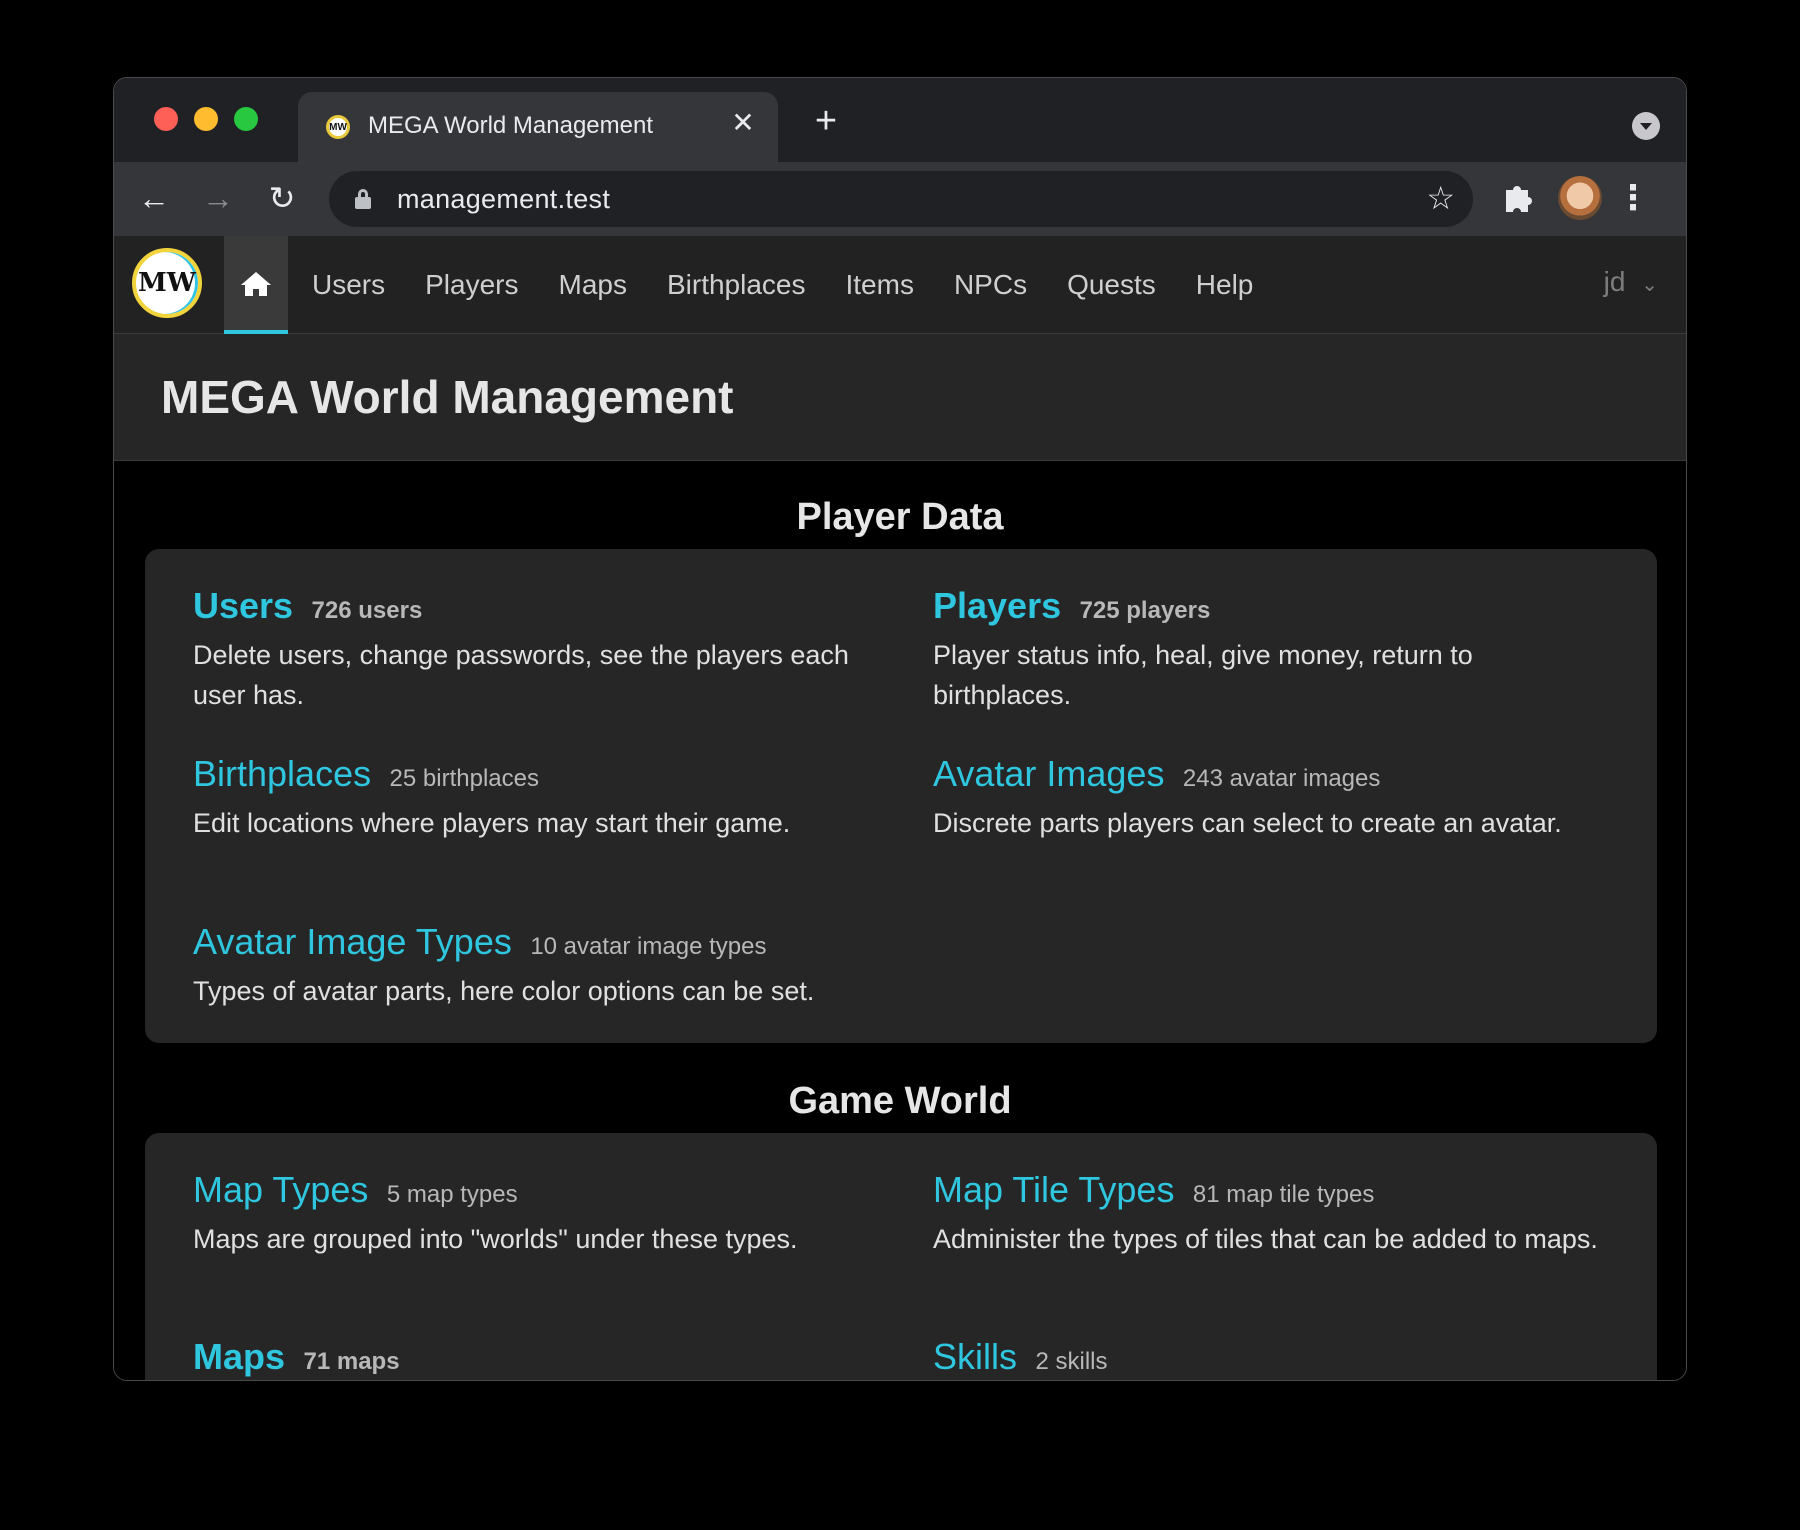 The image size is (1800, 1530). What do you see at coordinates (1633, 198) in the screenshot?
I see `browser-menu-icon: ⋮` at bounding box center [1633, 198].